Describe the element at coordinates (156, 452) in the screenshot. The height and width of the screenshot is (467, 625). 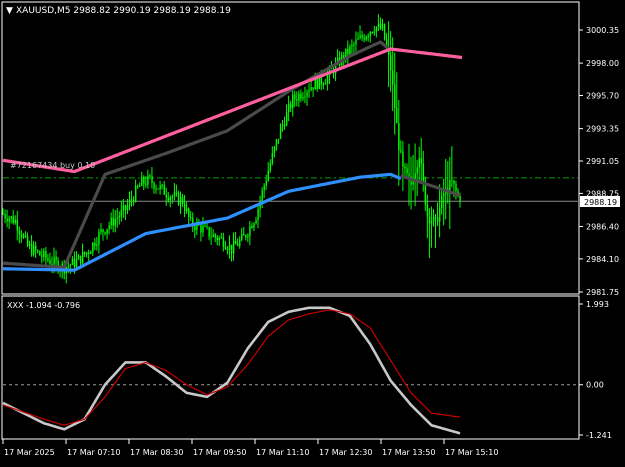
I see `time-tick-label: 17 Mar 08:30` at that location.